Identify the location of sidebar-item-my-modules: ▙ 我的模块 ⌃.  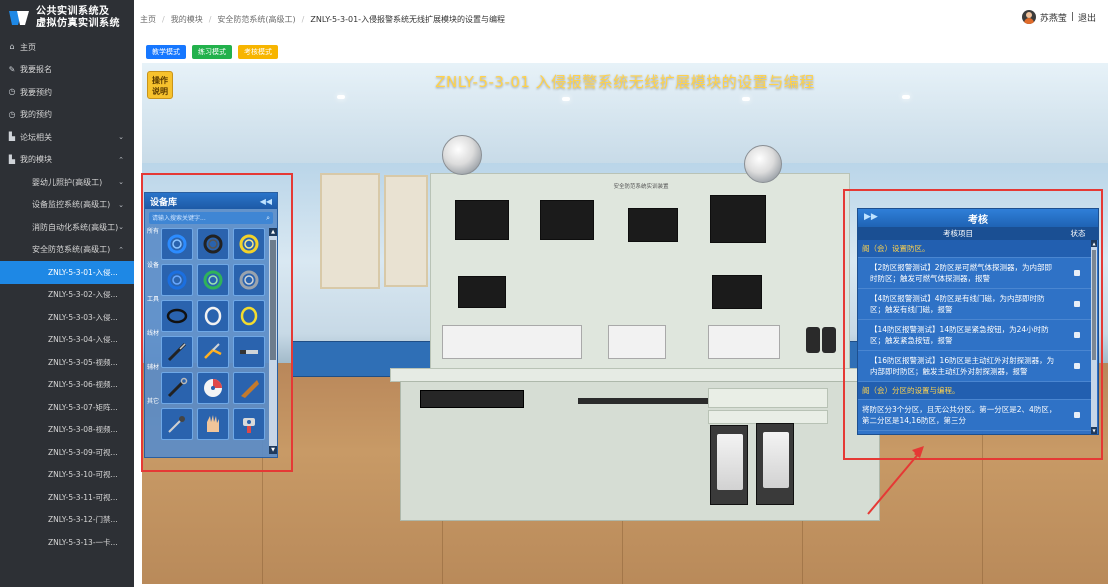
(67, 160).